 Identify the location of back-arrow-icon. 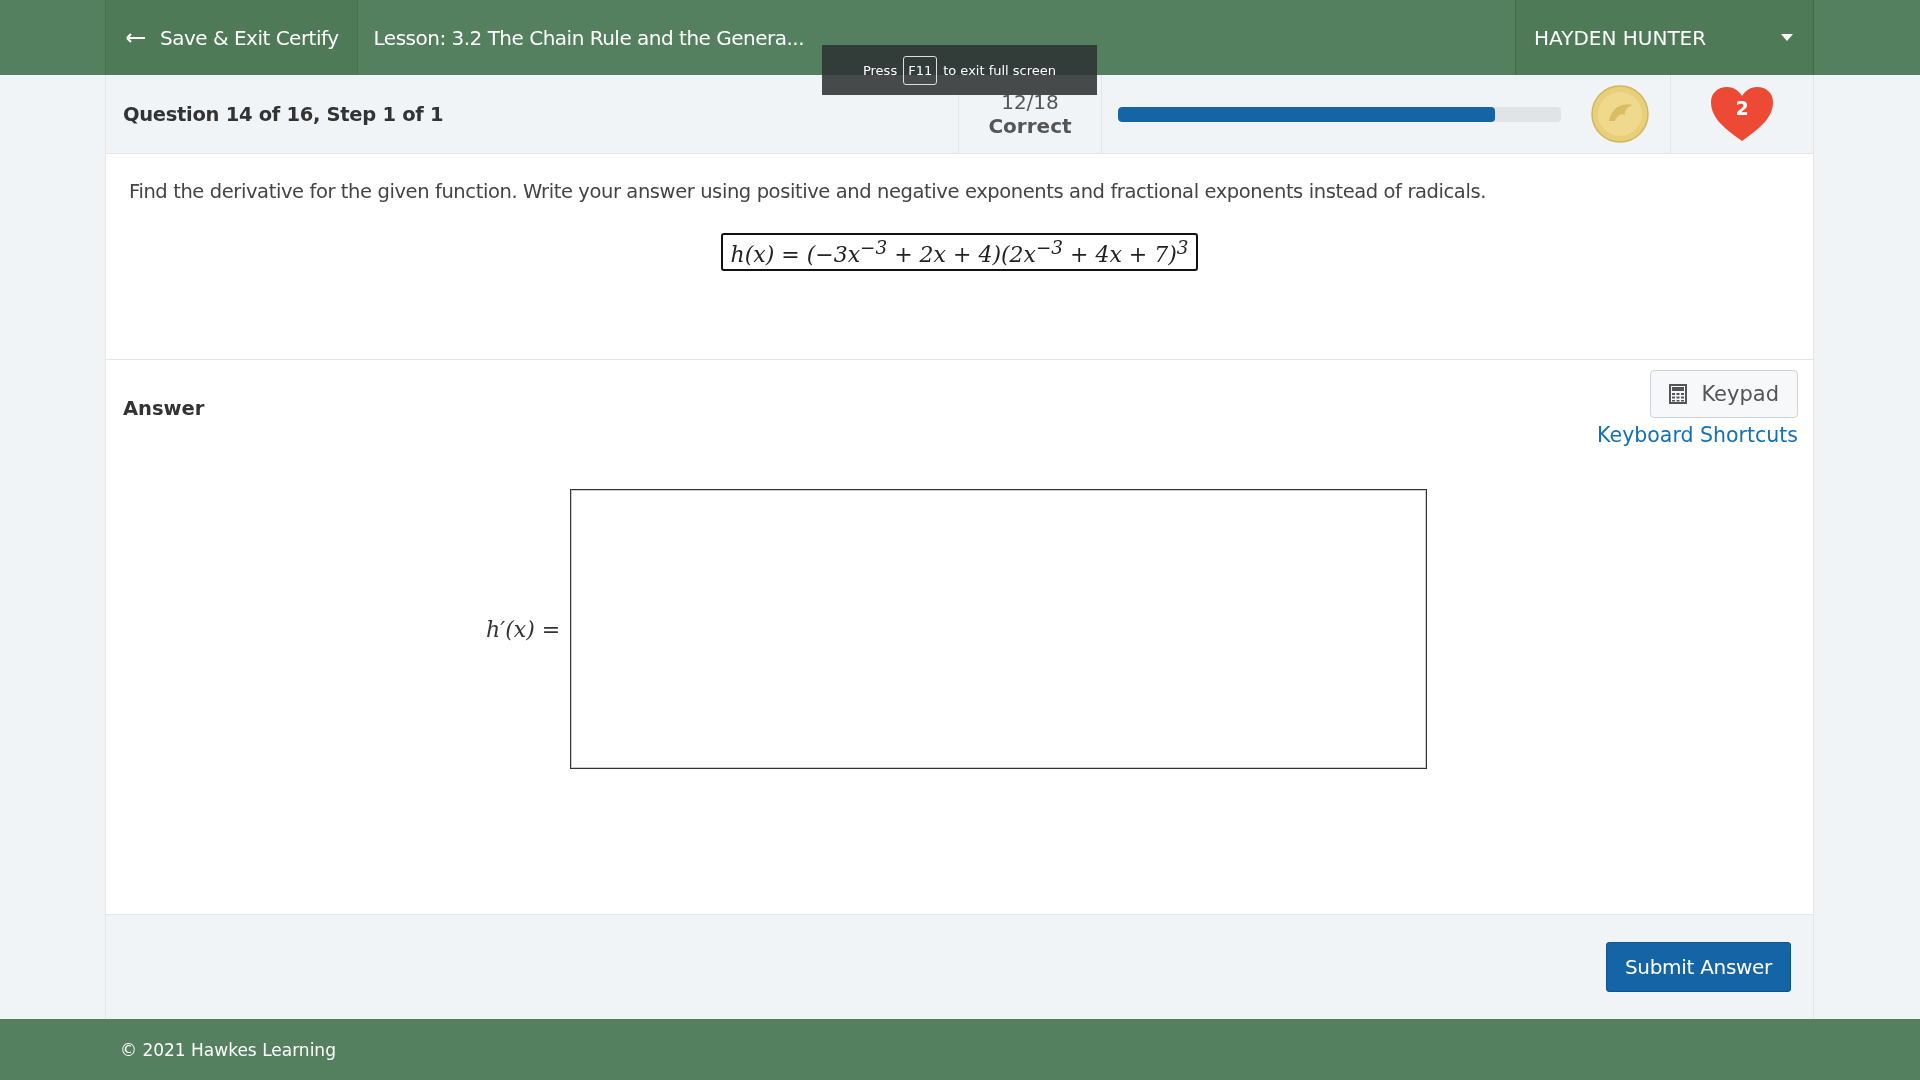
(136, 37).